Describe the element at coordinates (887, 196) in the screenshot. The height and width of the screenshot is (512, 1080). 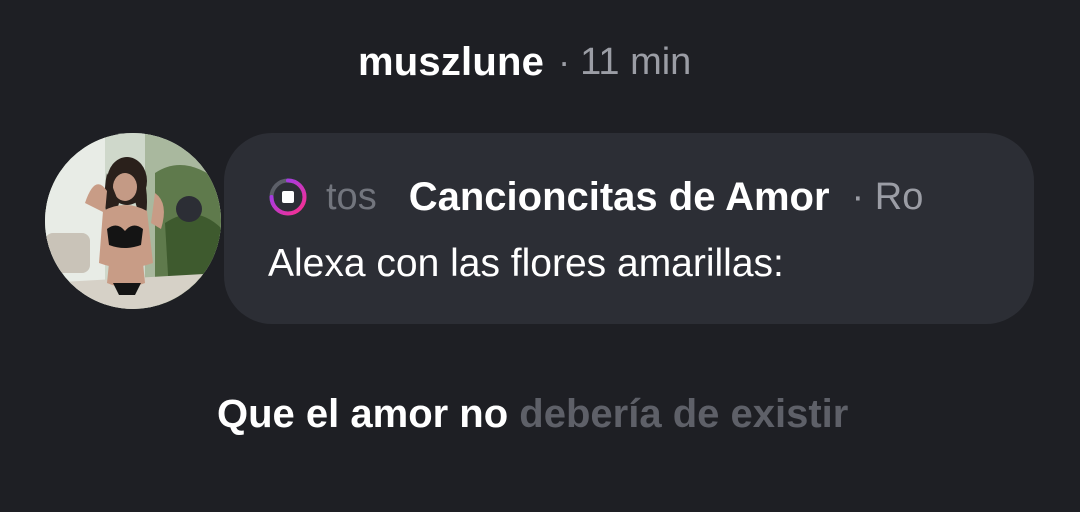
I see `scrolling-text-next: · Ro` at that location.